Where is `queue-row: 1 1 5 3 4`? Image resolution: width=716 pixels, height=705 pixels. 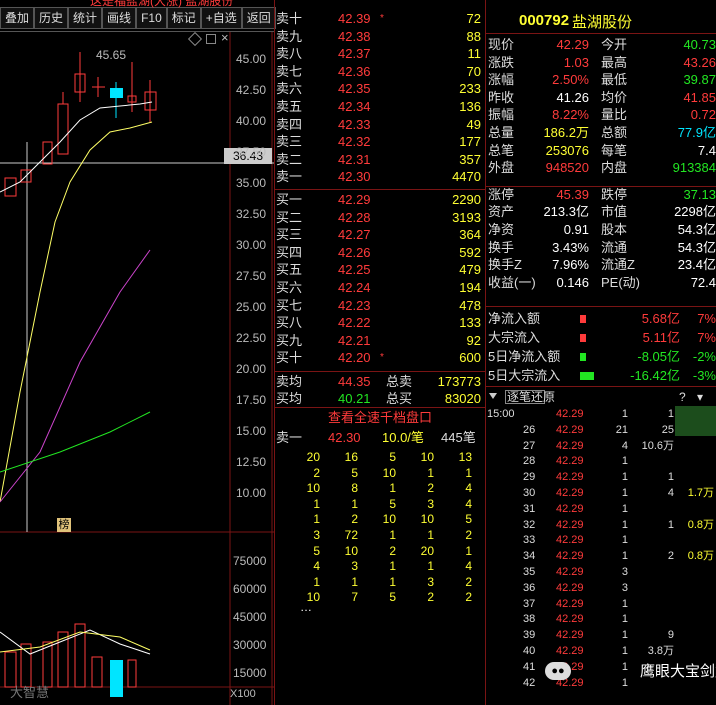
queue-row: 1 1 5 3 4 is located at coordinates (381, 505).